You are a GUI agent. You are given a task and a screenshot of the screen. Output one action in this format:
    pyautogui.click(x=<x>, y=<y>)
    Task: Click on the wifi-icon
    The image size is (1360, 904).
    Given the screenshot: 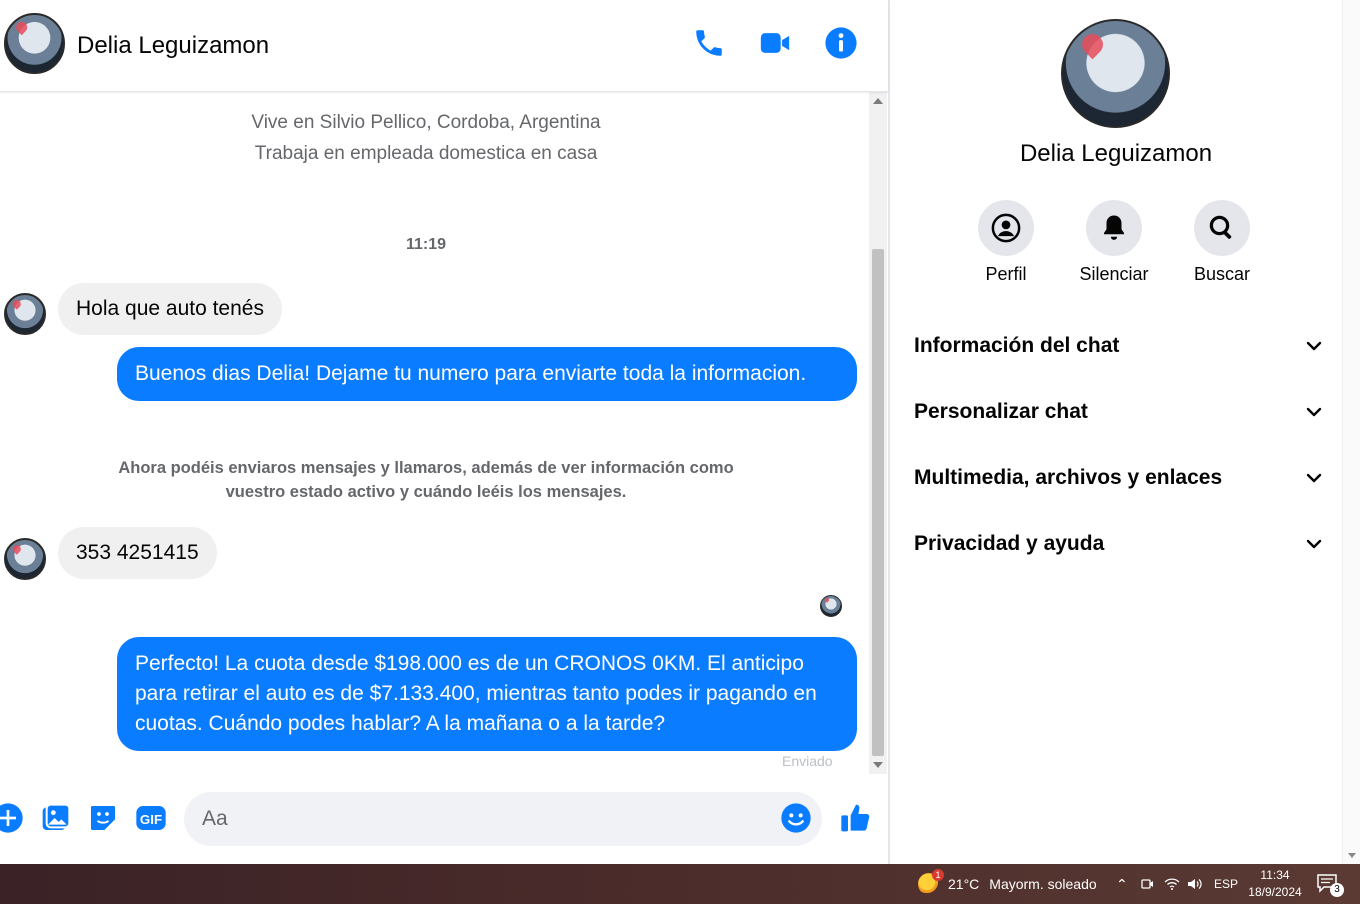 What is the action you would take?
    pyautogui.click(x=1172, y=884)
    